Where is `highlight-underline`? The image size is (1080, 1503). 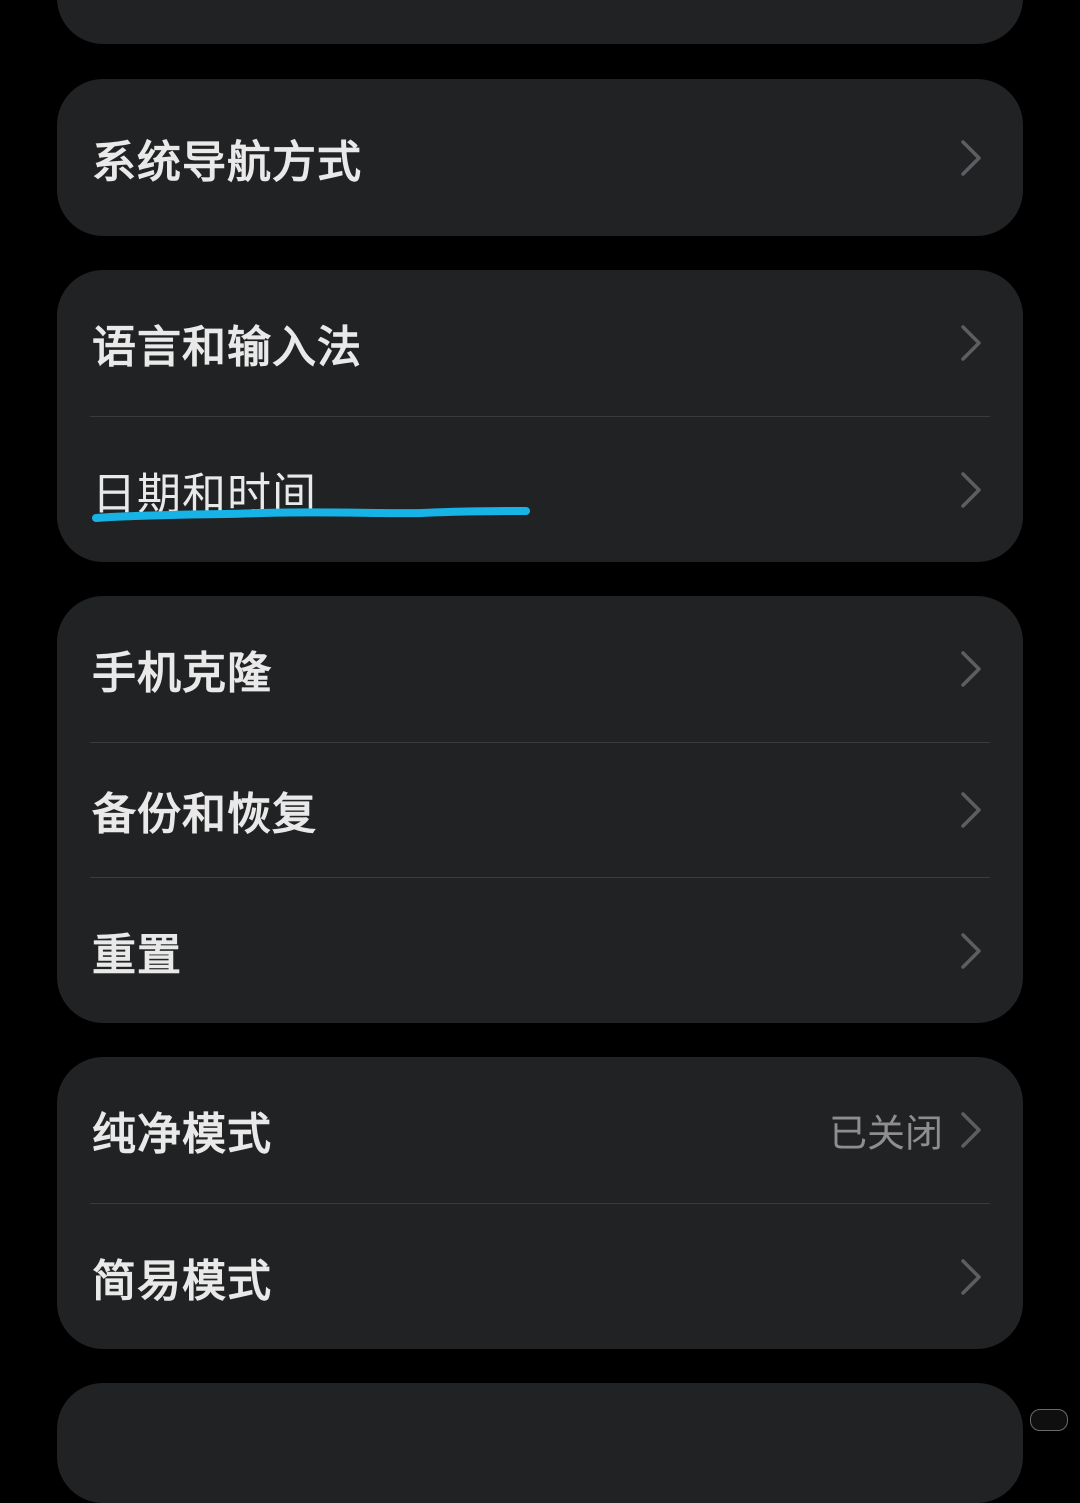 highlight-underline is located at coordinates (311, 514).